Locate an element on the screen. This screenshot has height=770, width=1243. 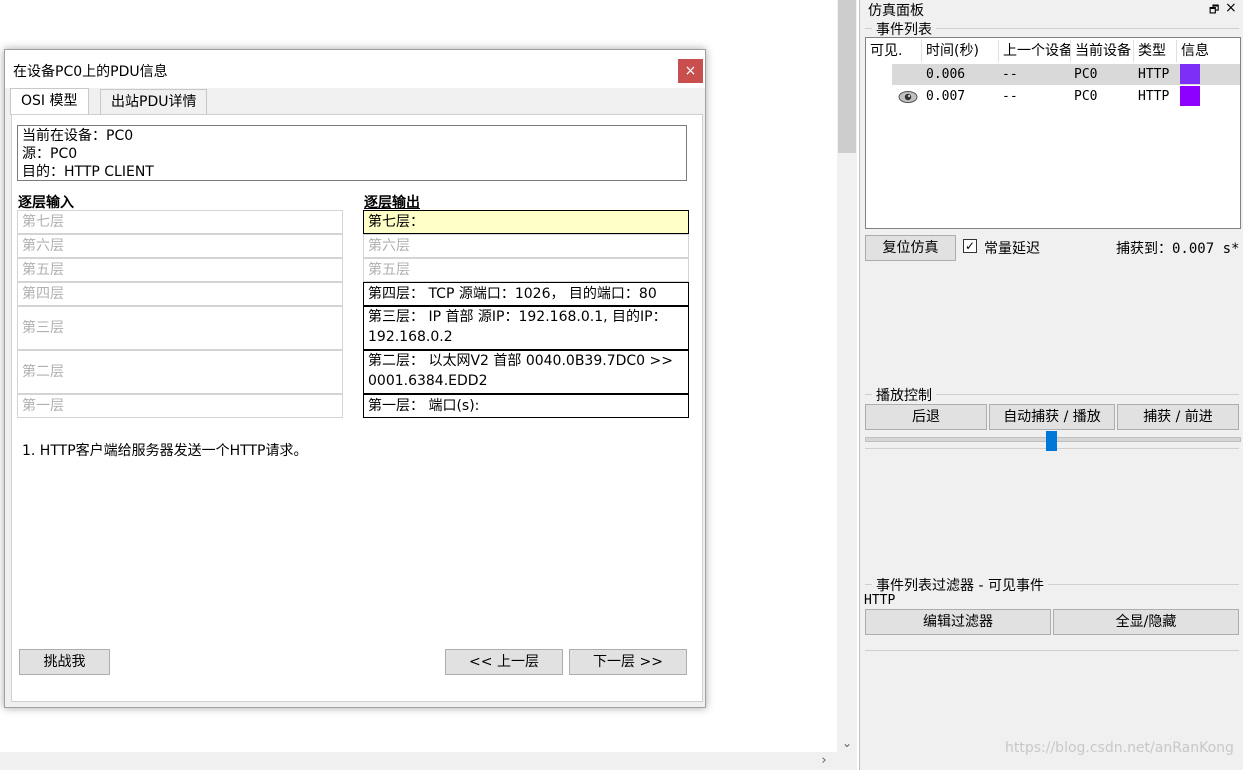
column-header-visible: 可见. is located at coordinates (894, 51).